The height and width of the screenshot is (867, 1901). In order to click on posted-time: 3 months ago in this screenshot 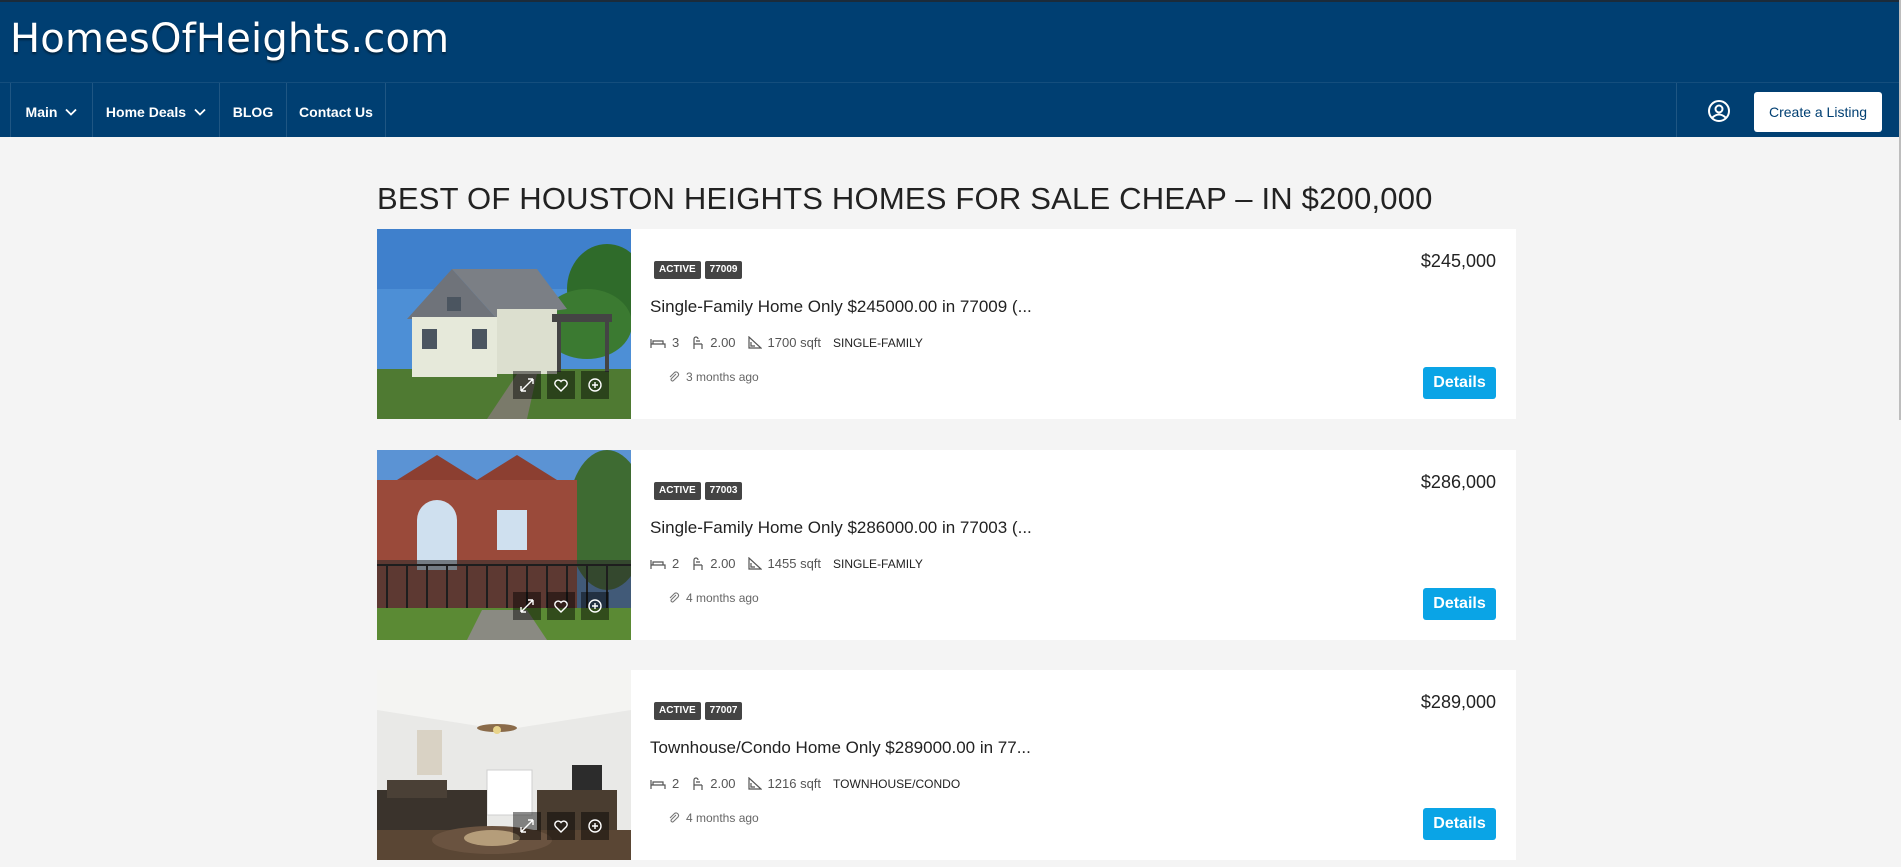, I will do `click(713, 377)`.